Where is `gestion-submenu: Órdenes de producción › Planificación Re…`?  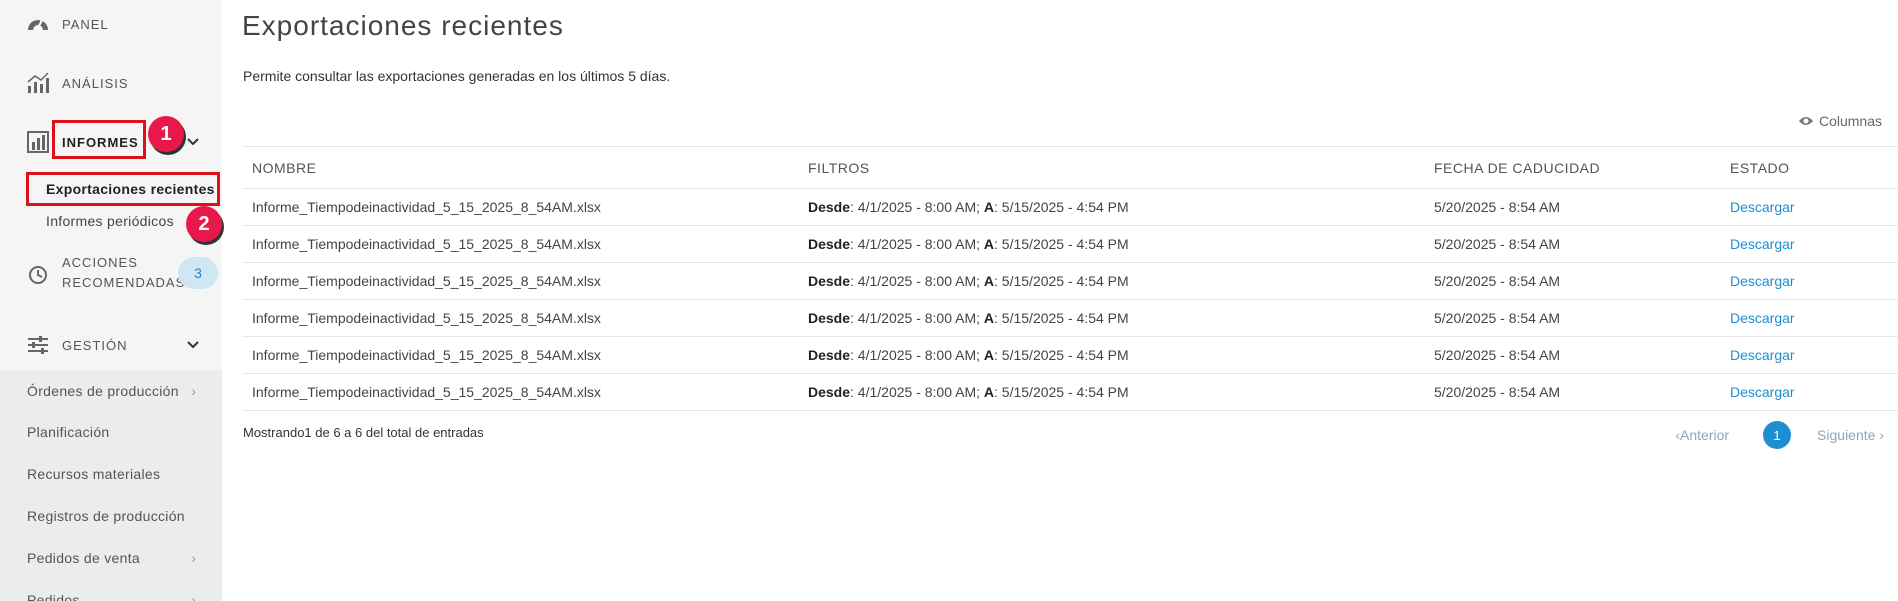
gestion-submenu: Órdenes de producción › Planificación Re… is located at coordinates (111, 485).